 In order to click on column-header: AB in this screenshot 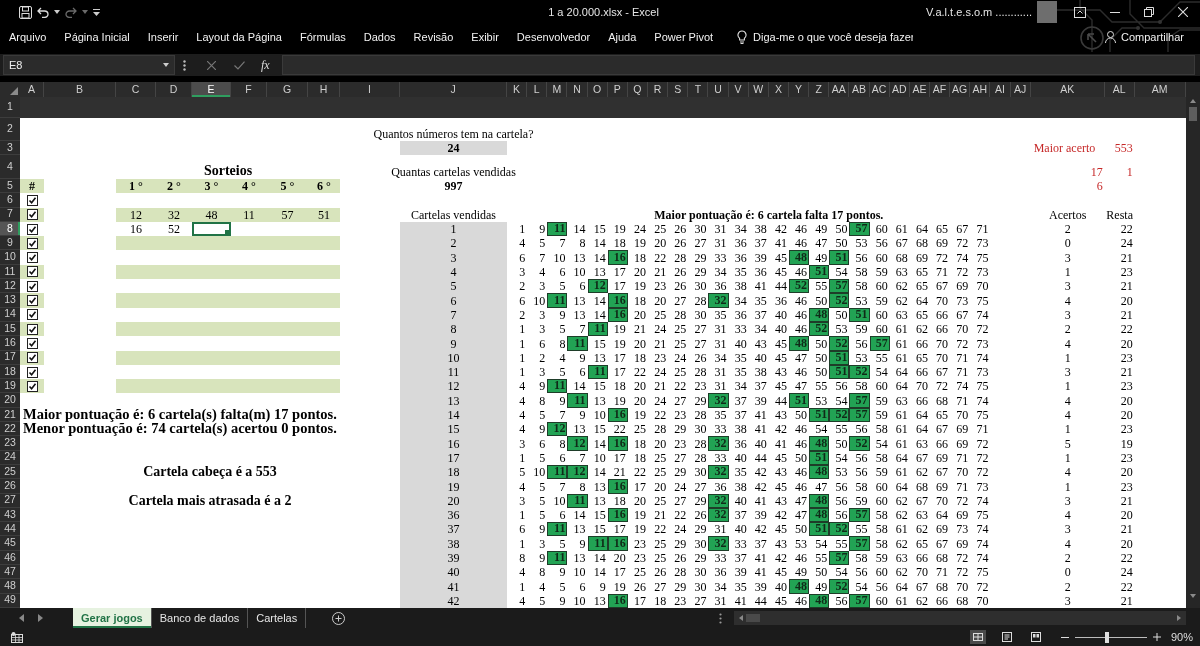, I will do `click(859, 89)`.